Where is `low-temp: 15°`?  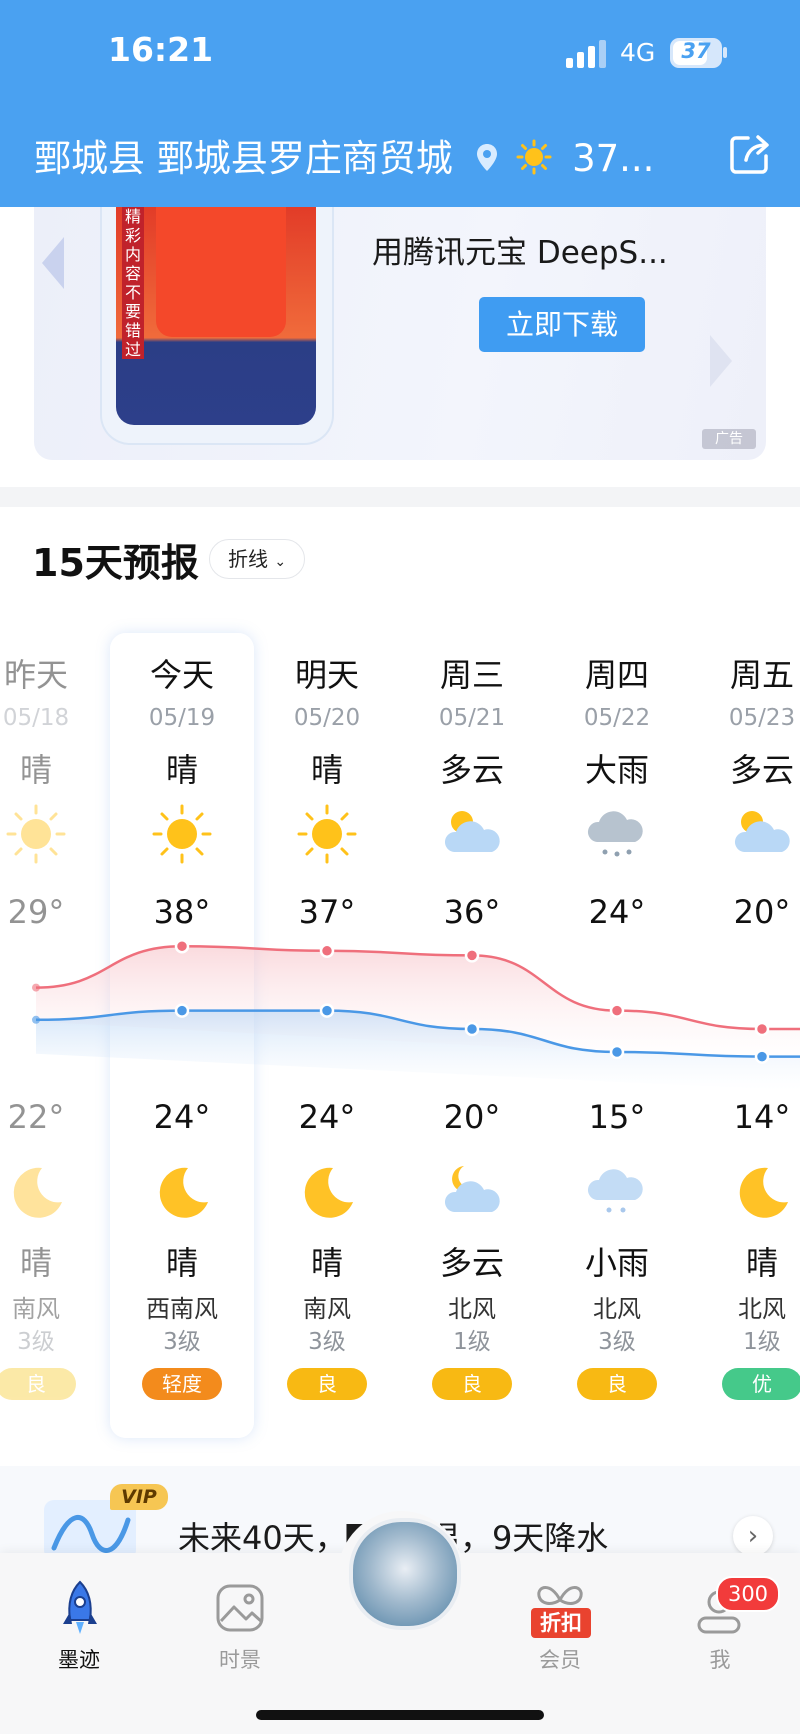 low-temp: 15° is located at coordinates (617, 1117).